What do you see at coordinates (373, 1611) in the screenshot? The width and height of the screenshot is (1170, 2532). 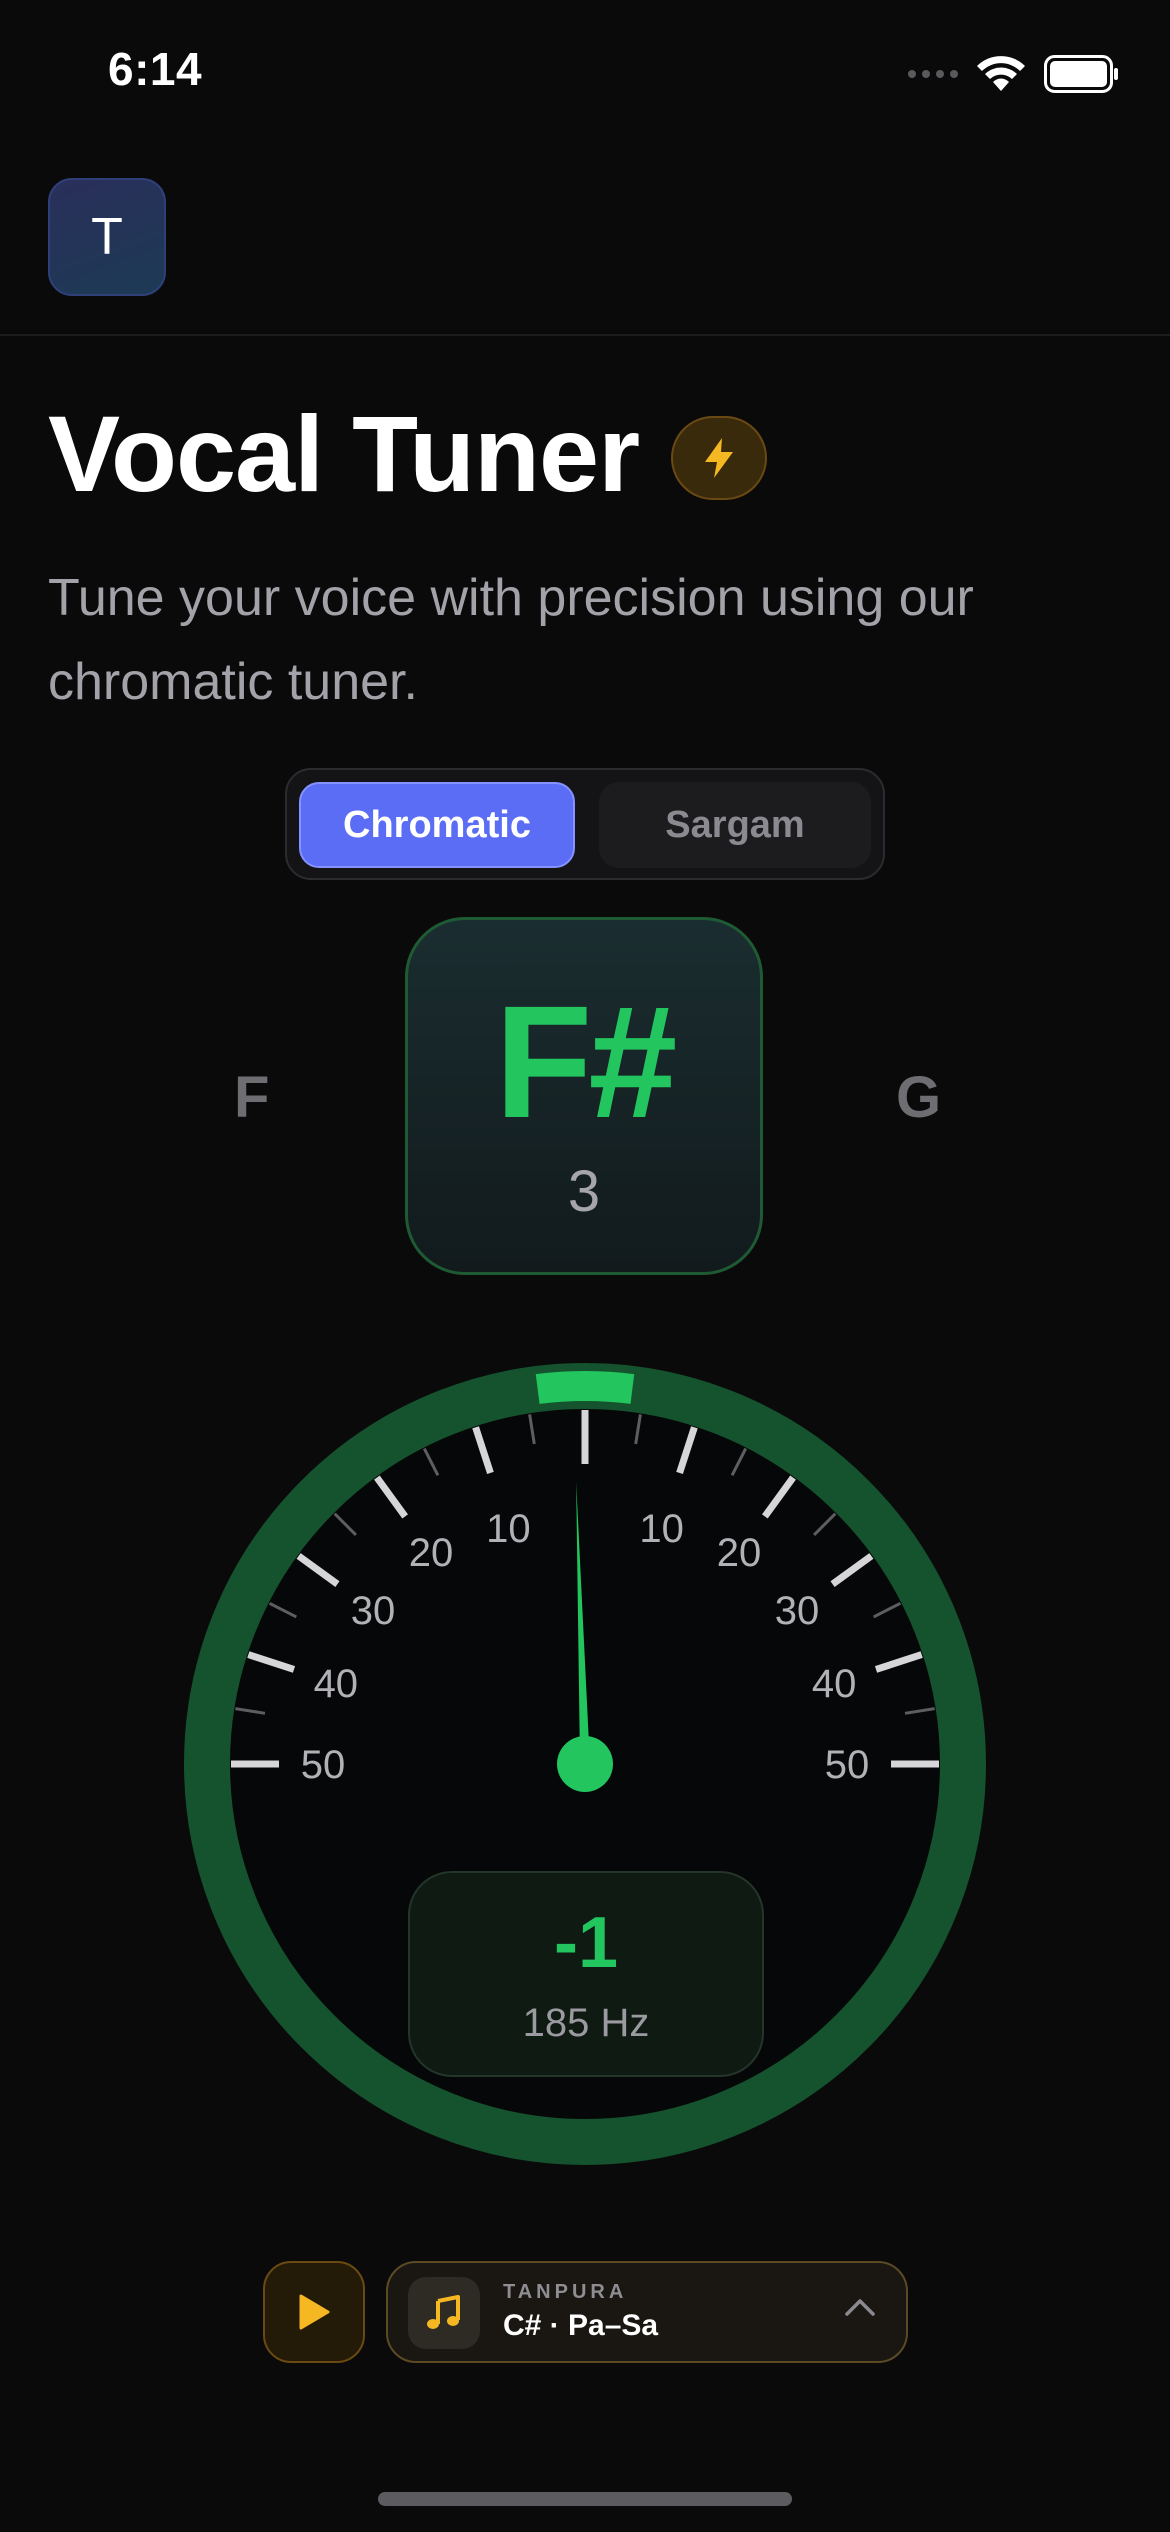 I see `scale-label-left-30: 30` at bounding box center [373, 1611].